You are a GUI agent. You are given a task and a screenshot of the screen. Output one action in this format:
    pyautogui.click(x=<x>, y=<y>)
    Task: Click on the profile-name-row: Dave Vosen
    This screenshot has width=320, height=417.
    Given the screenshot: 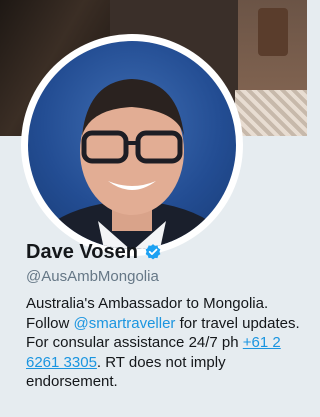 What is the action you would take?
    pyautogui.click(x=94, y=252)
    